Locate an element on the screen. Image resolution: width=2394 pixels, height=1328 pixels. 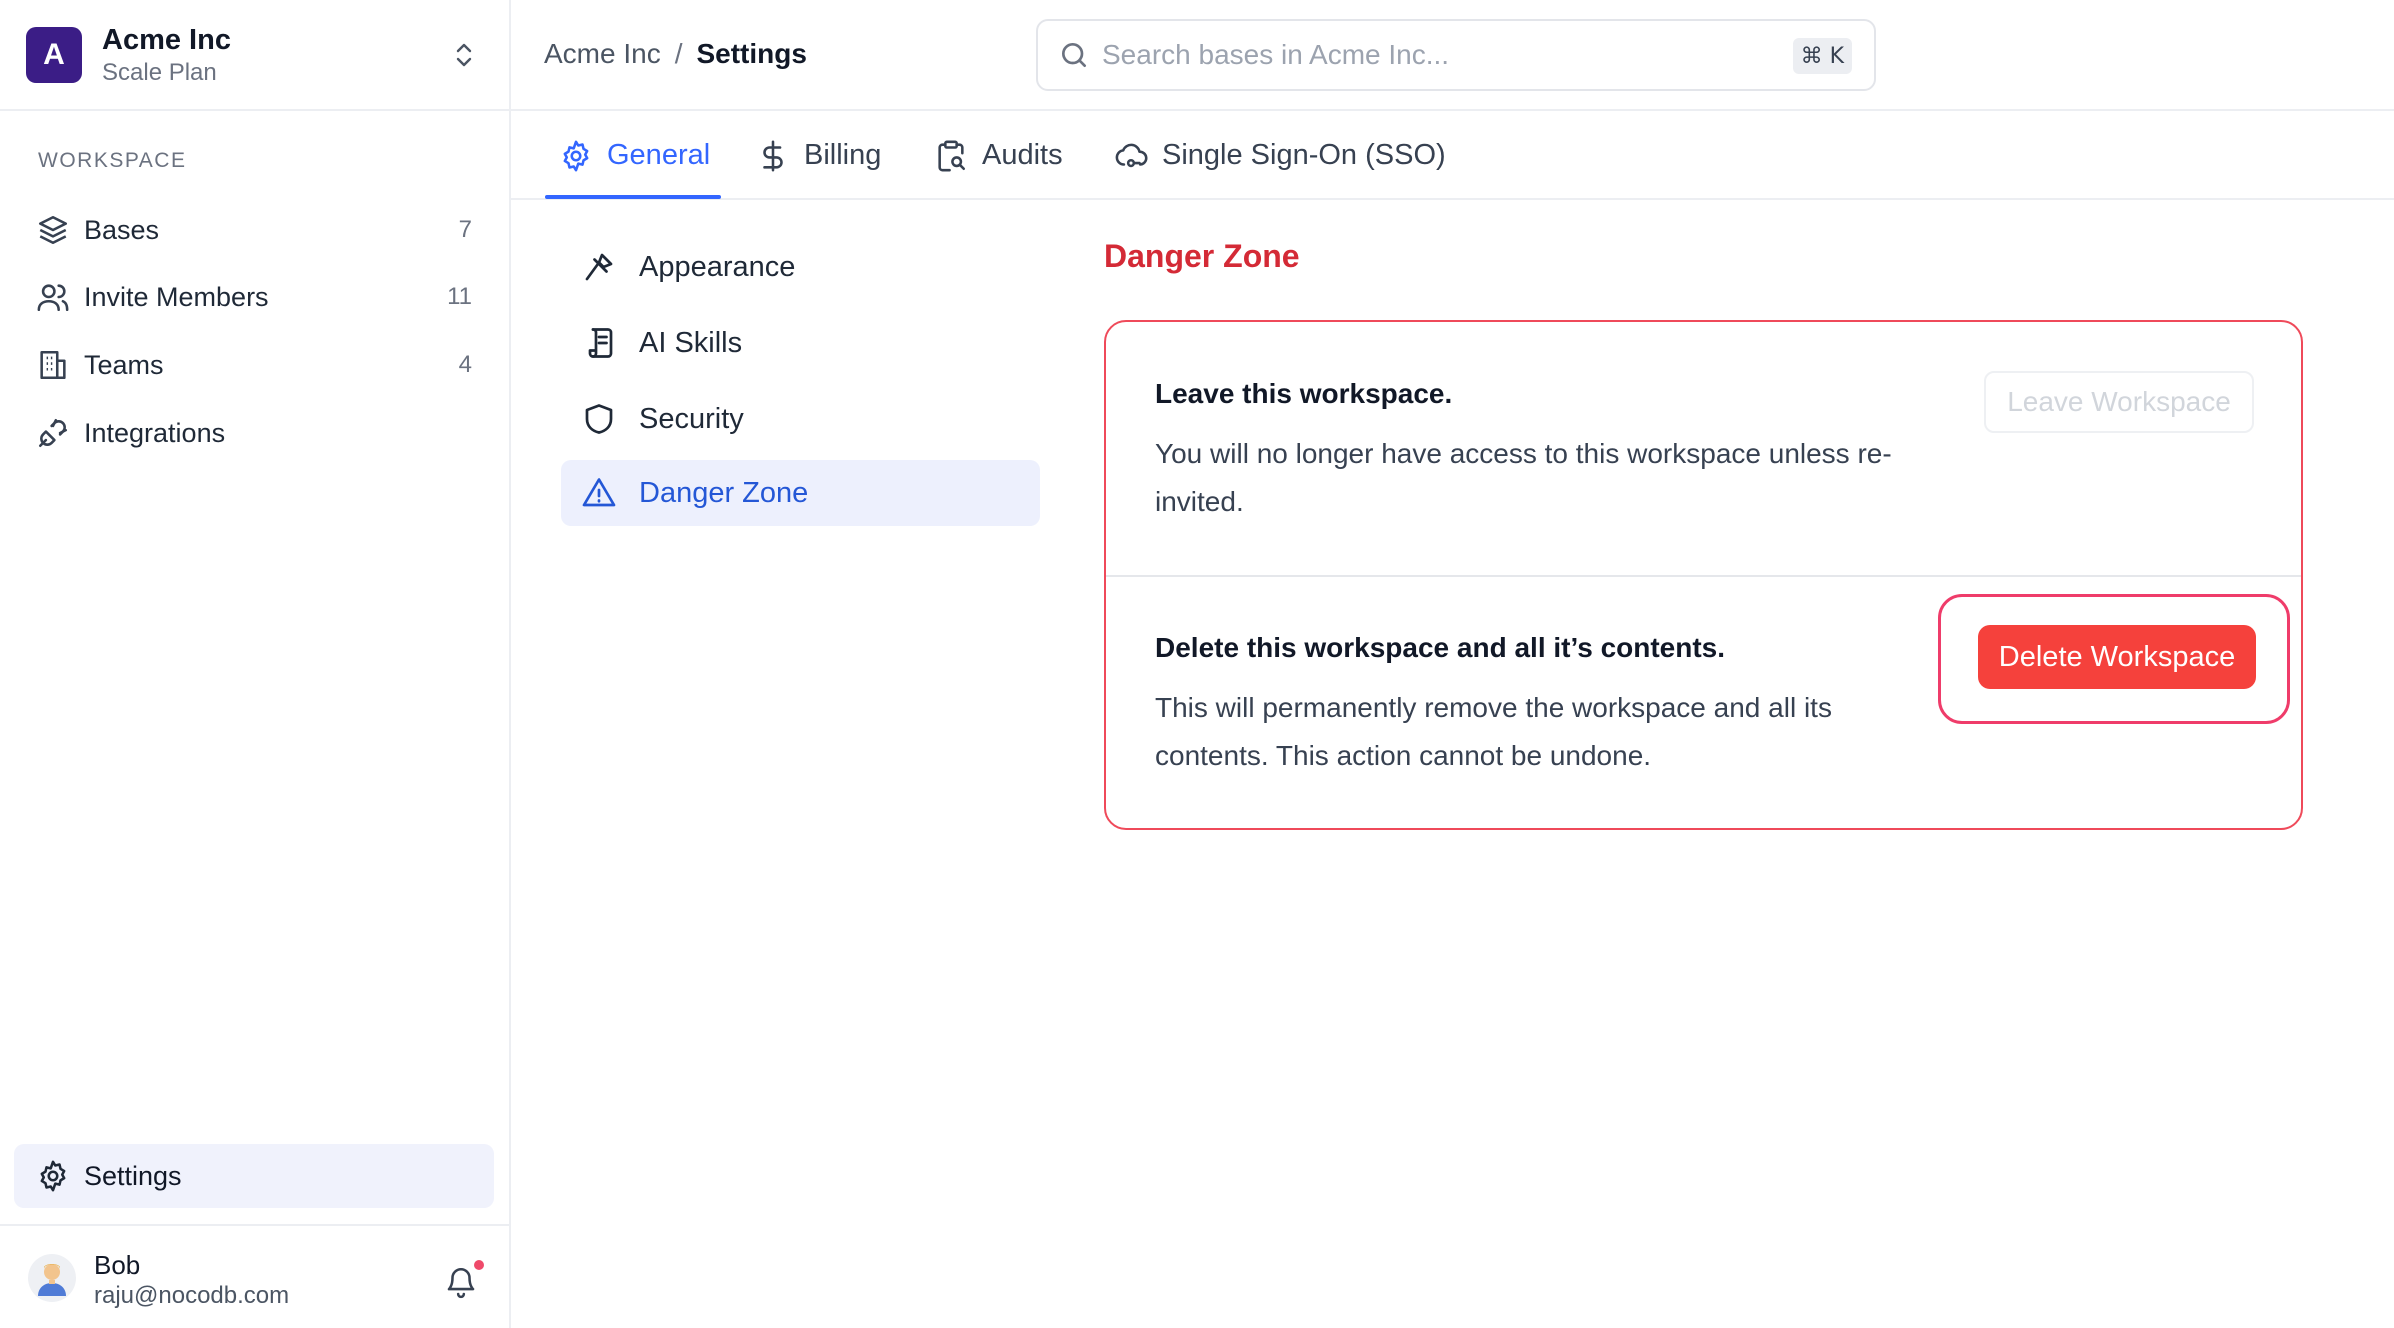
tab-label: Single Sign-On (SSO) is located at coordinates (1304, 155).